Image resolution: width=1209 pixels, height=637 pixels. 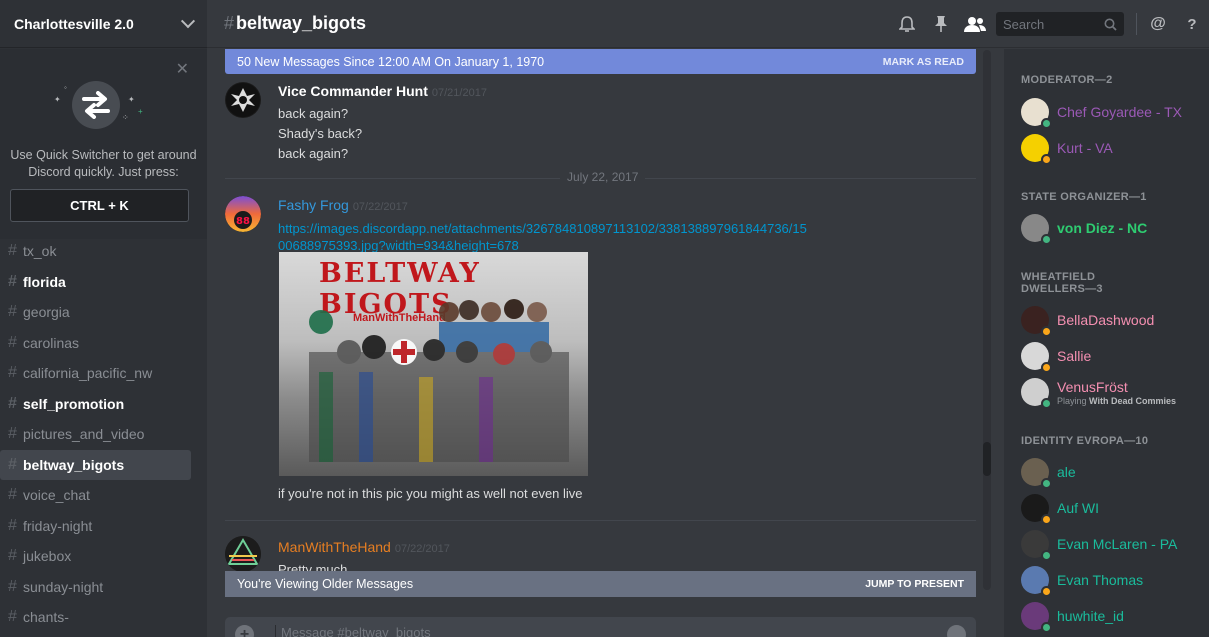 I want to click on message-text: Shady's back?, so click(x=320, y=133).